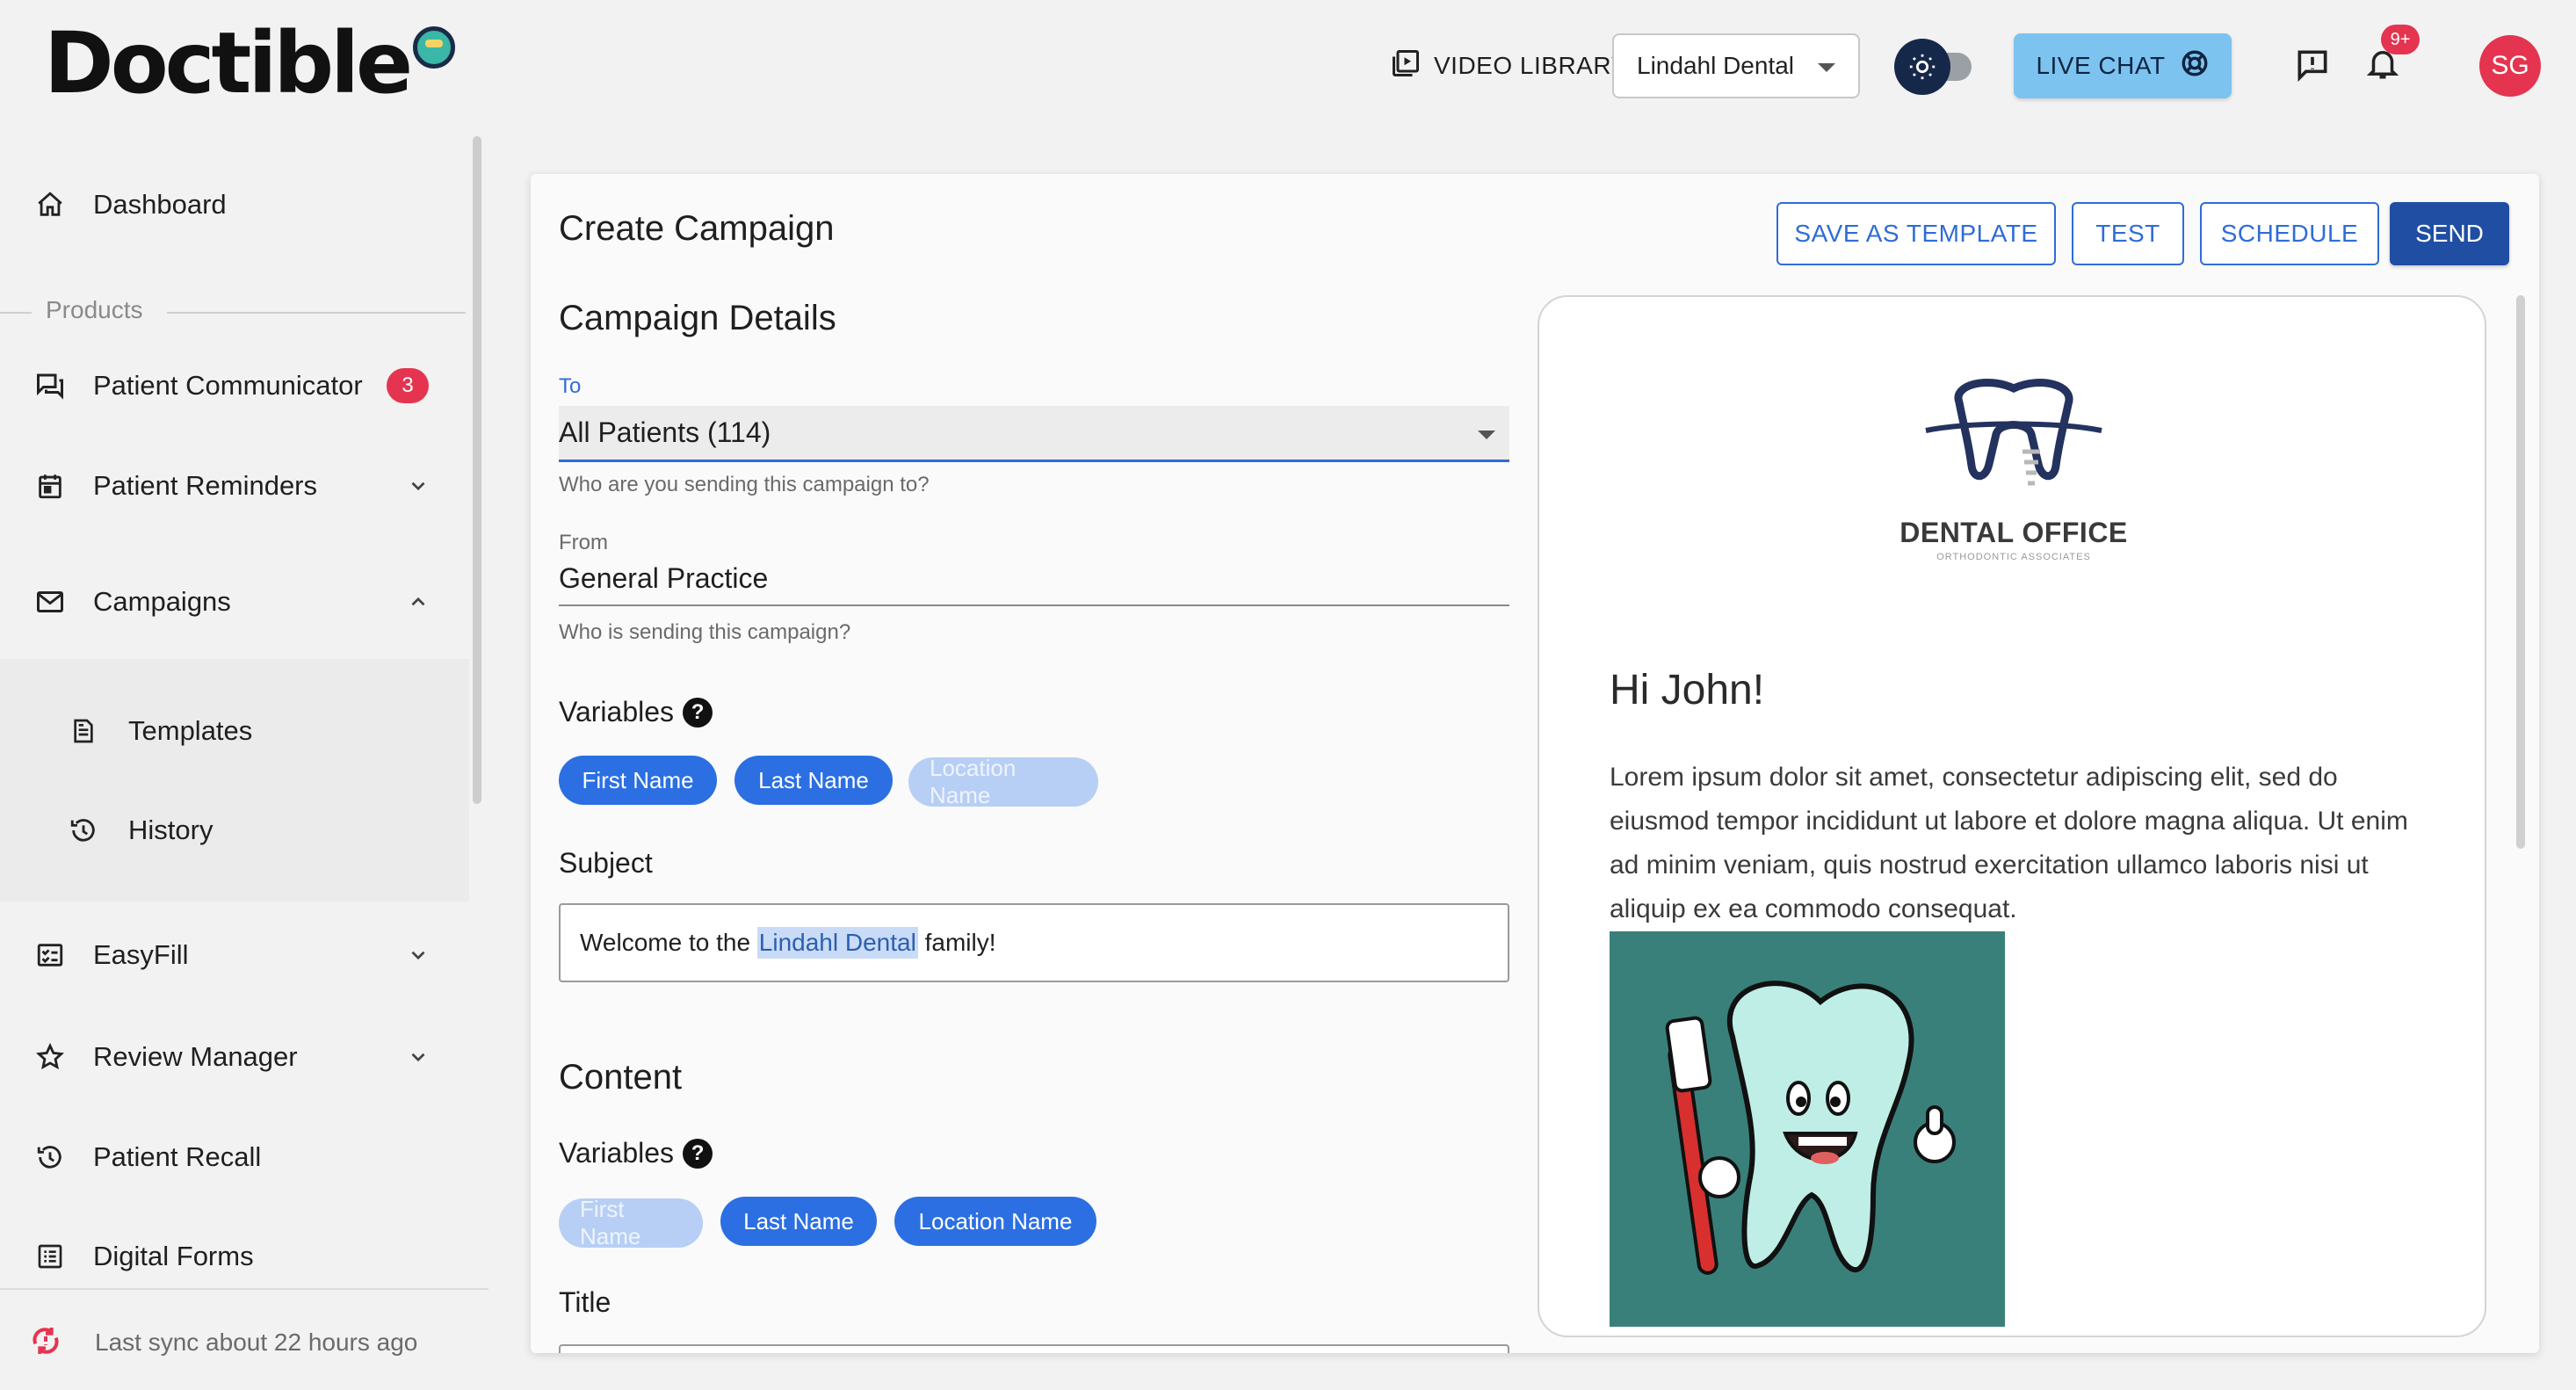  What do you see at coordinates (50, 204) in the screenshot?
I see `home-icon` at bounding box center [50, 204].